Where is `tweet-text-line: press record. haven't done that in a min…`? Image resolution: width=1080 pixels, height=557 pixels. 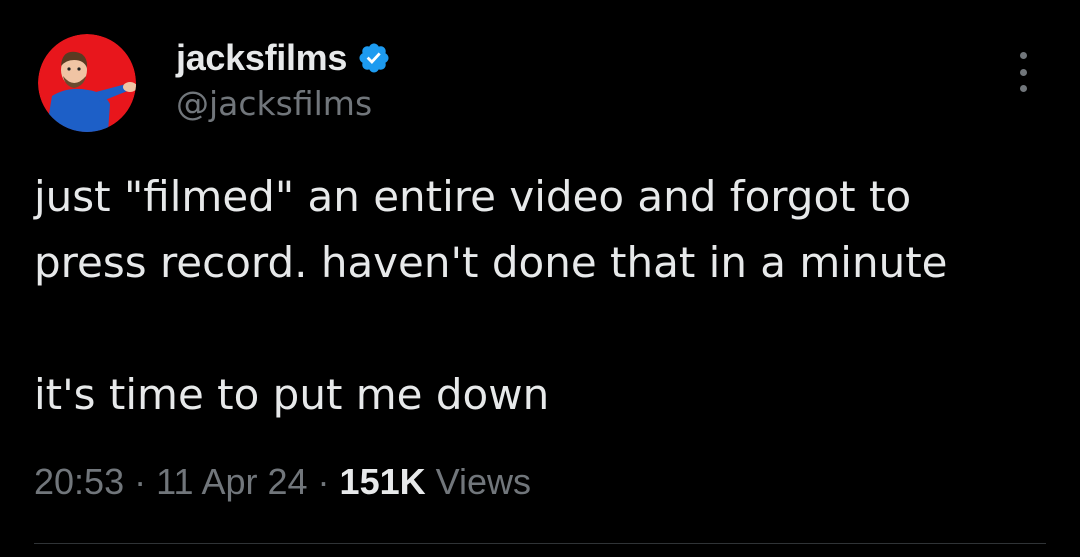 tweet-text-line: press record. haven't done that in a min… is located at coordinates (491, 262).